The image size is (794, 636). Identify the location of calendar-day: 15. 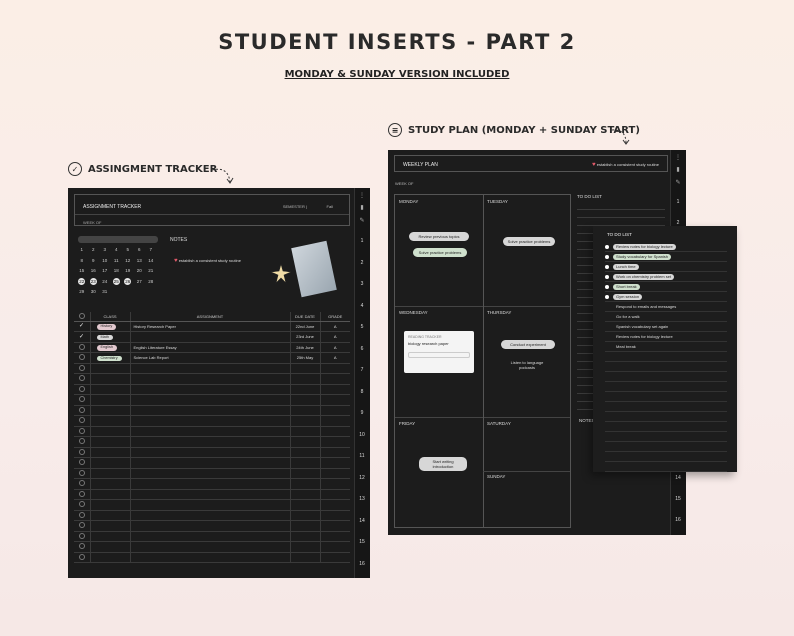
(82, 270).